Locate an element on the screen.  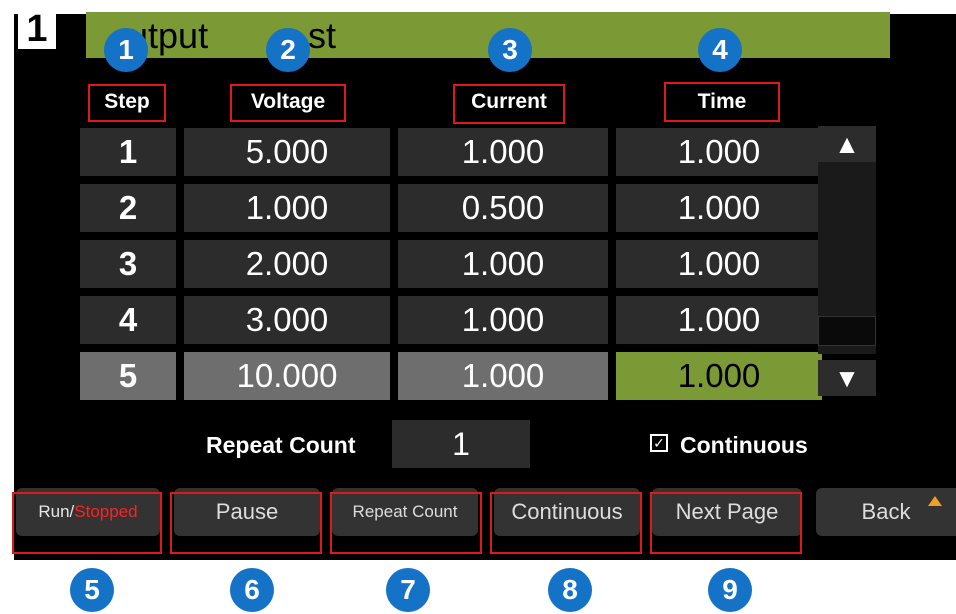
callout-badge: 8 is located at coordinates (570, 590).